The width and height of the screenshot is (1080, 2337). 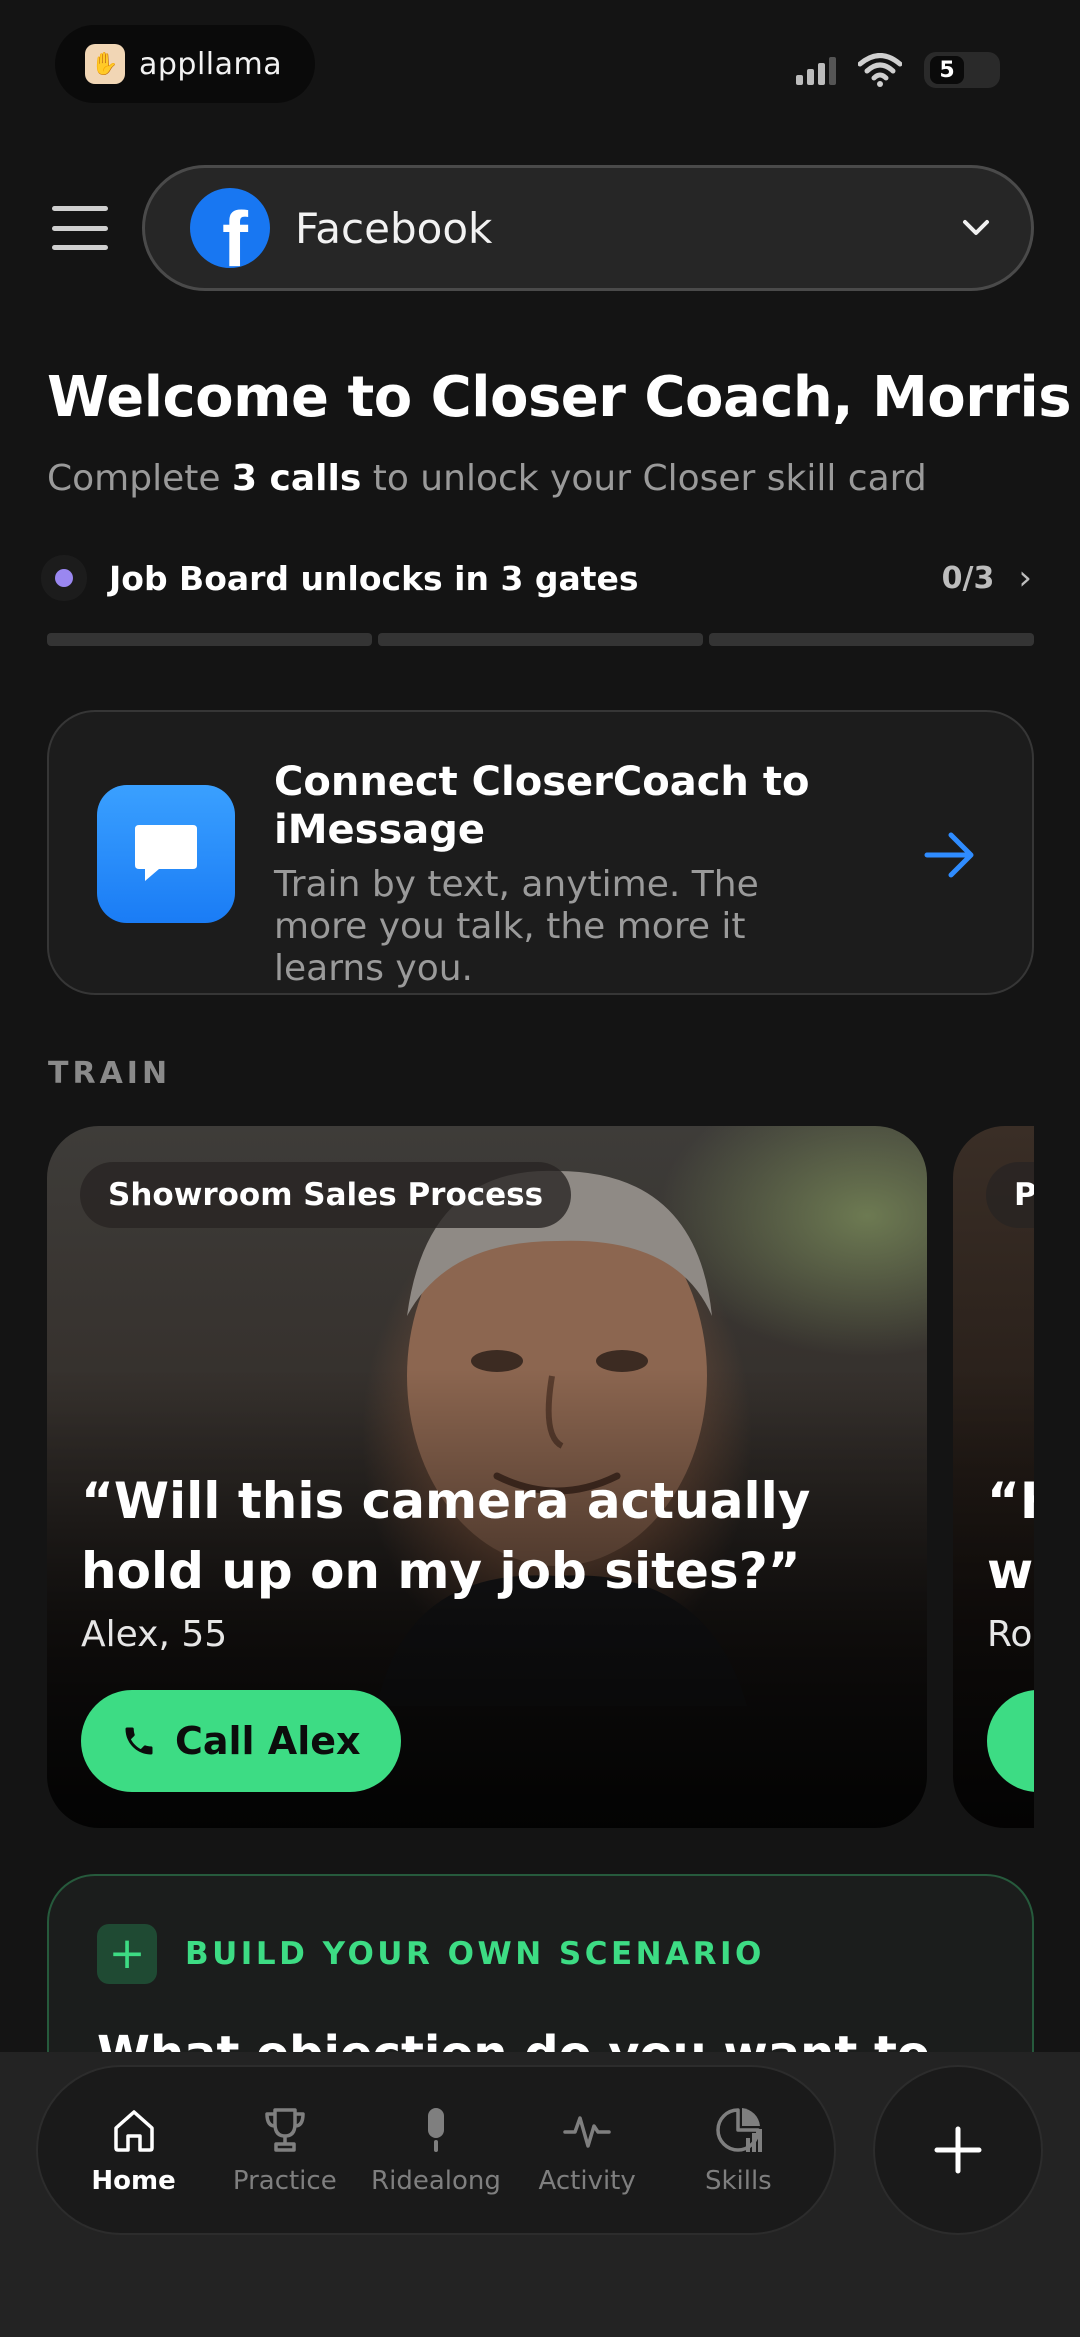 I want to click on gate-status-dot, so click(x=64, y=578).